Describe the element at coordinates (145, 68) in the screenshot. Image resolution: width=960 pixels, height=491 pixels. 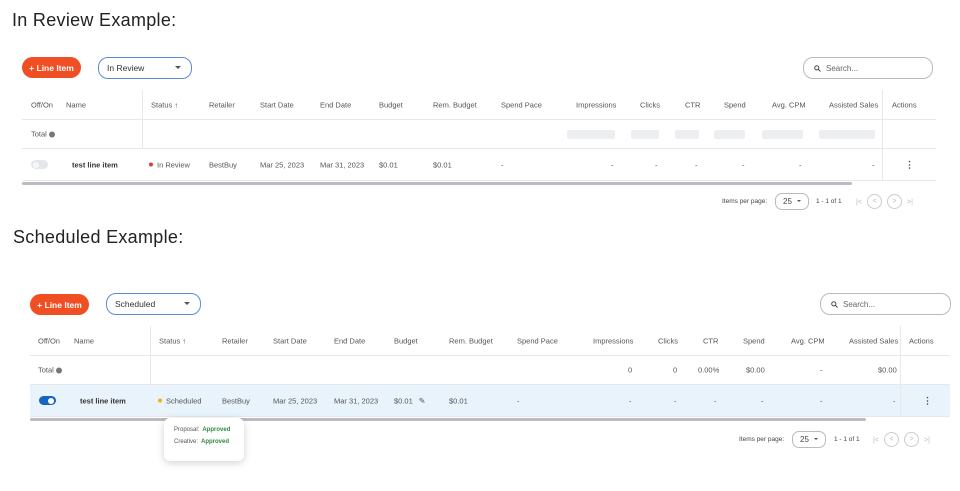
I see `status-filter-select: In Review` at that location.